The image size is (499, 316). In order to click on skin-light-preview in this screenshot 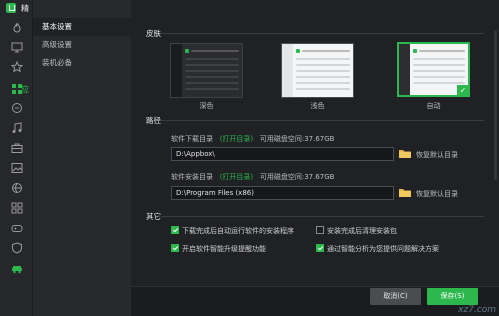, I will do `click(317, 70)`.